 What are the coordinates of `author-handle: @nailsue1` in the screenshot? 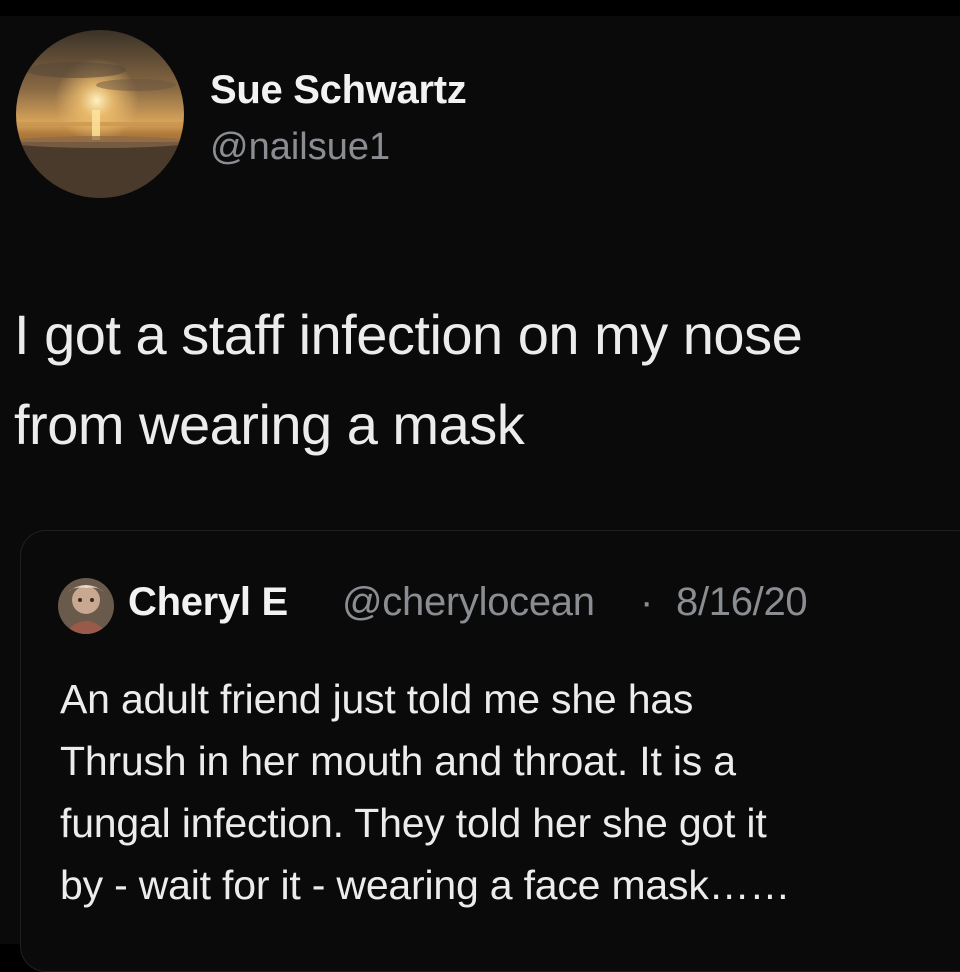 It's located at (300, 147).